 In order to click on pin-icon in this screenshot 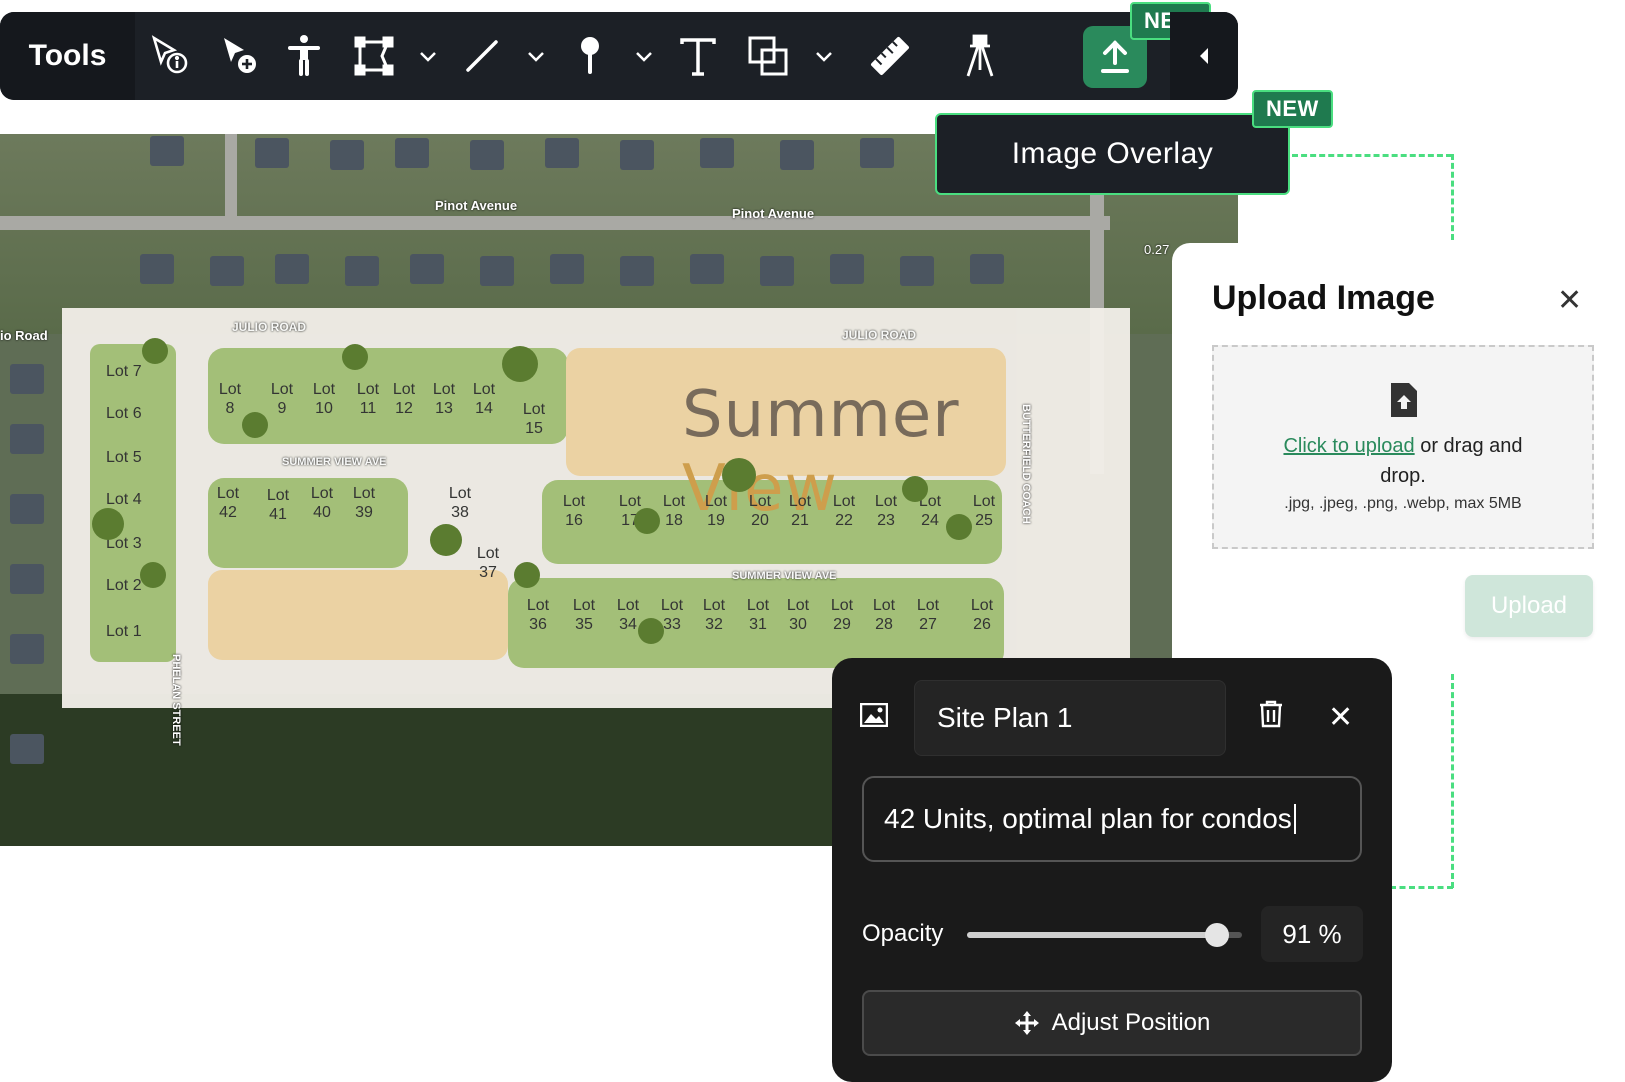, I will do `click(590, 55)`.